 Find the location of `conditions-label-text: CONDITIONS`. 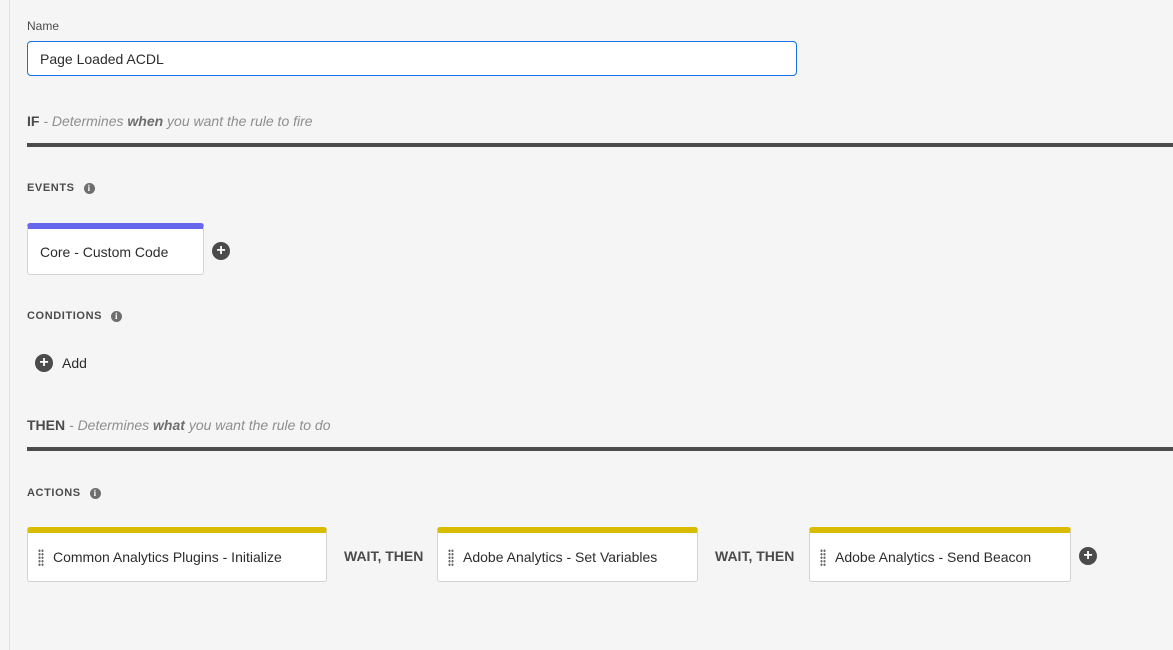

conditions-label-text: CONDITIONS is located at coordinates (65, 316).